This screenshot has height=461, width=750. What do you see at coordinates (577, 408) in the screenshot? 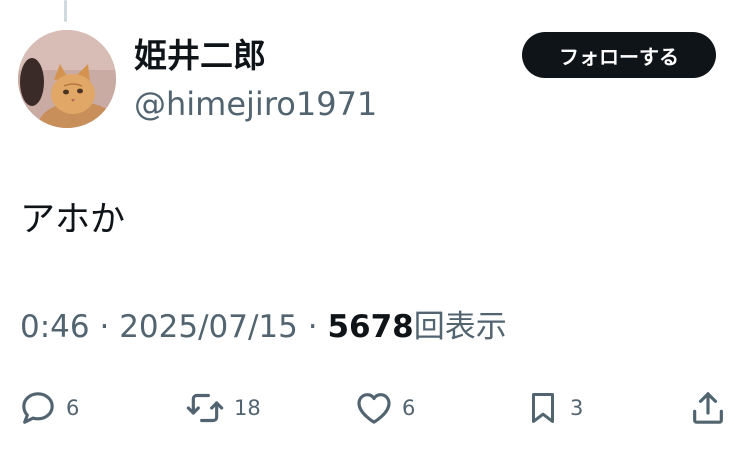
I see `bookmark-count: 3` at bounding box center [577, 408].